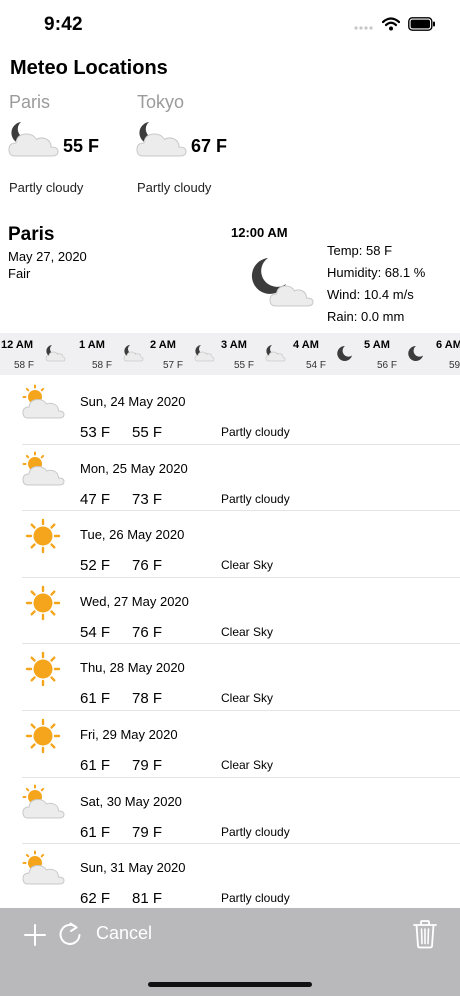 This screenshot has width=460, height=996. I want to click on day-date: Sat, 30 May 2020, so click(131, 801).